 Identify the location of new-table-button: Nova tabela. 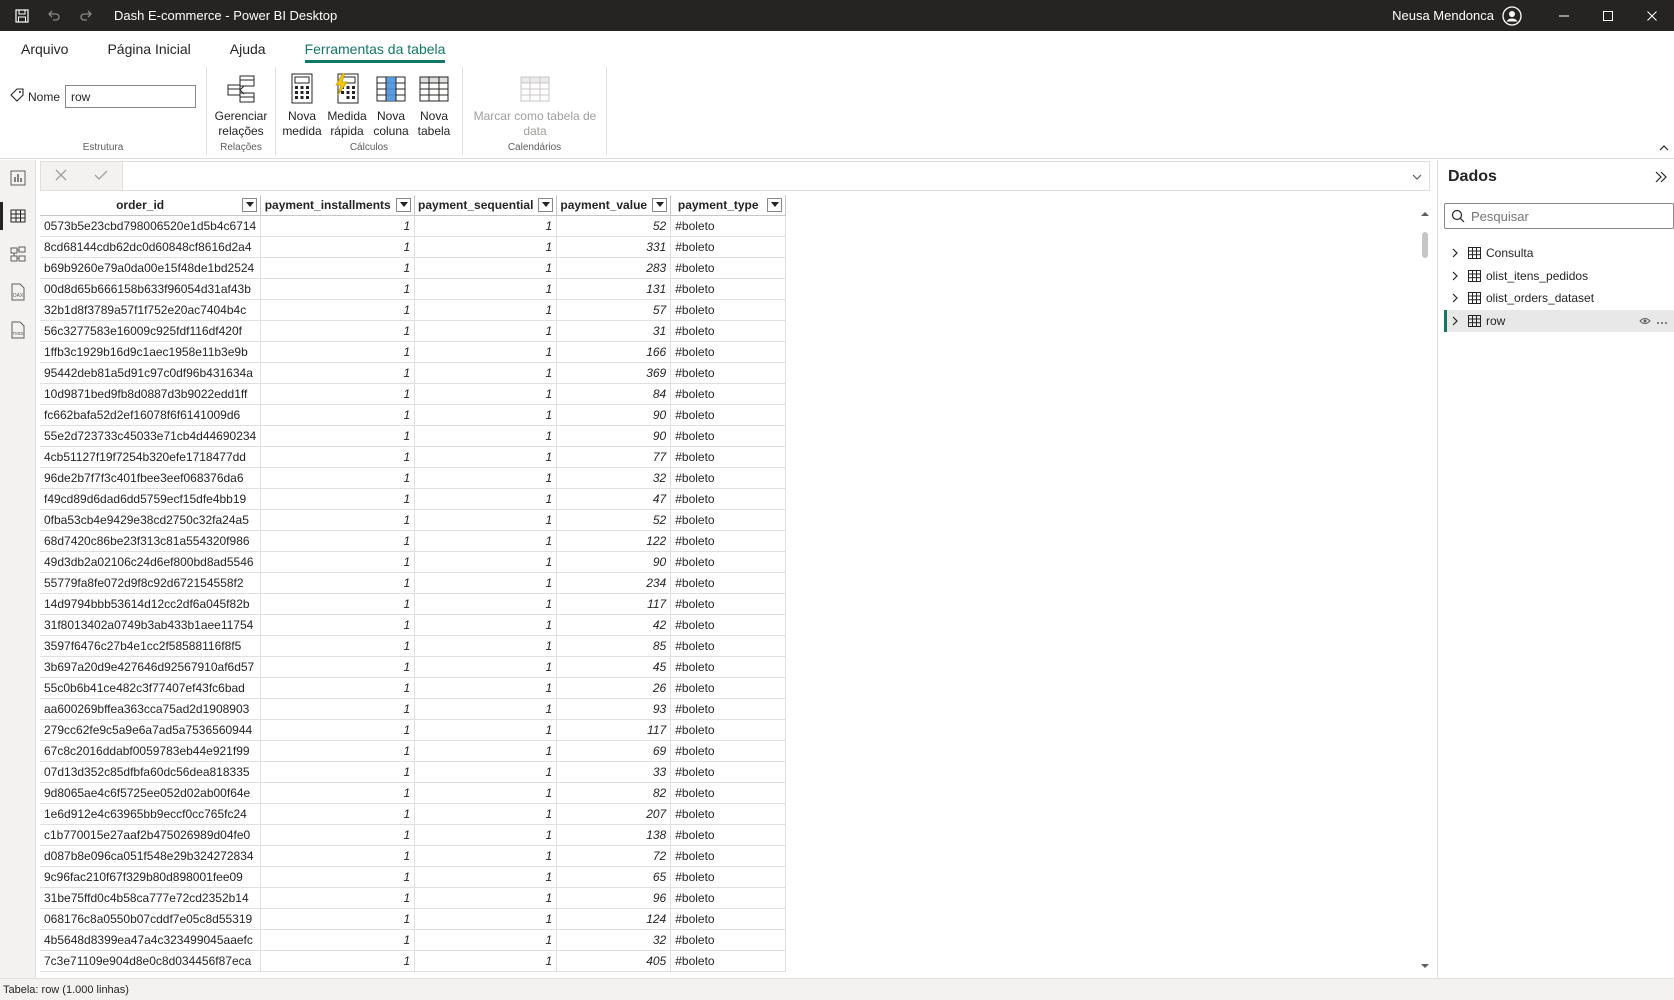
(434, 105).